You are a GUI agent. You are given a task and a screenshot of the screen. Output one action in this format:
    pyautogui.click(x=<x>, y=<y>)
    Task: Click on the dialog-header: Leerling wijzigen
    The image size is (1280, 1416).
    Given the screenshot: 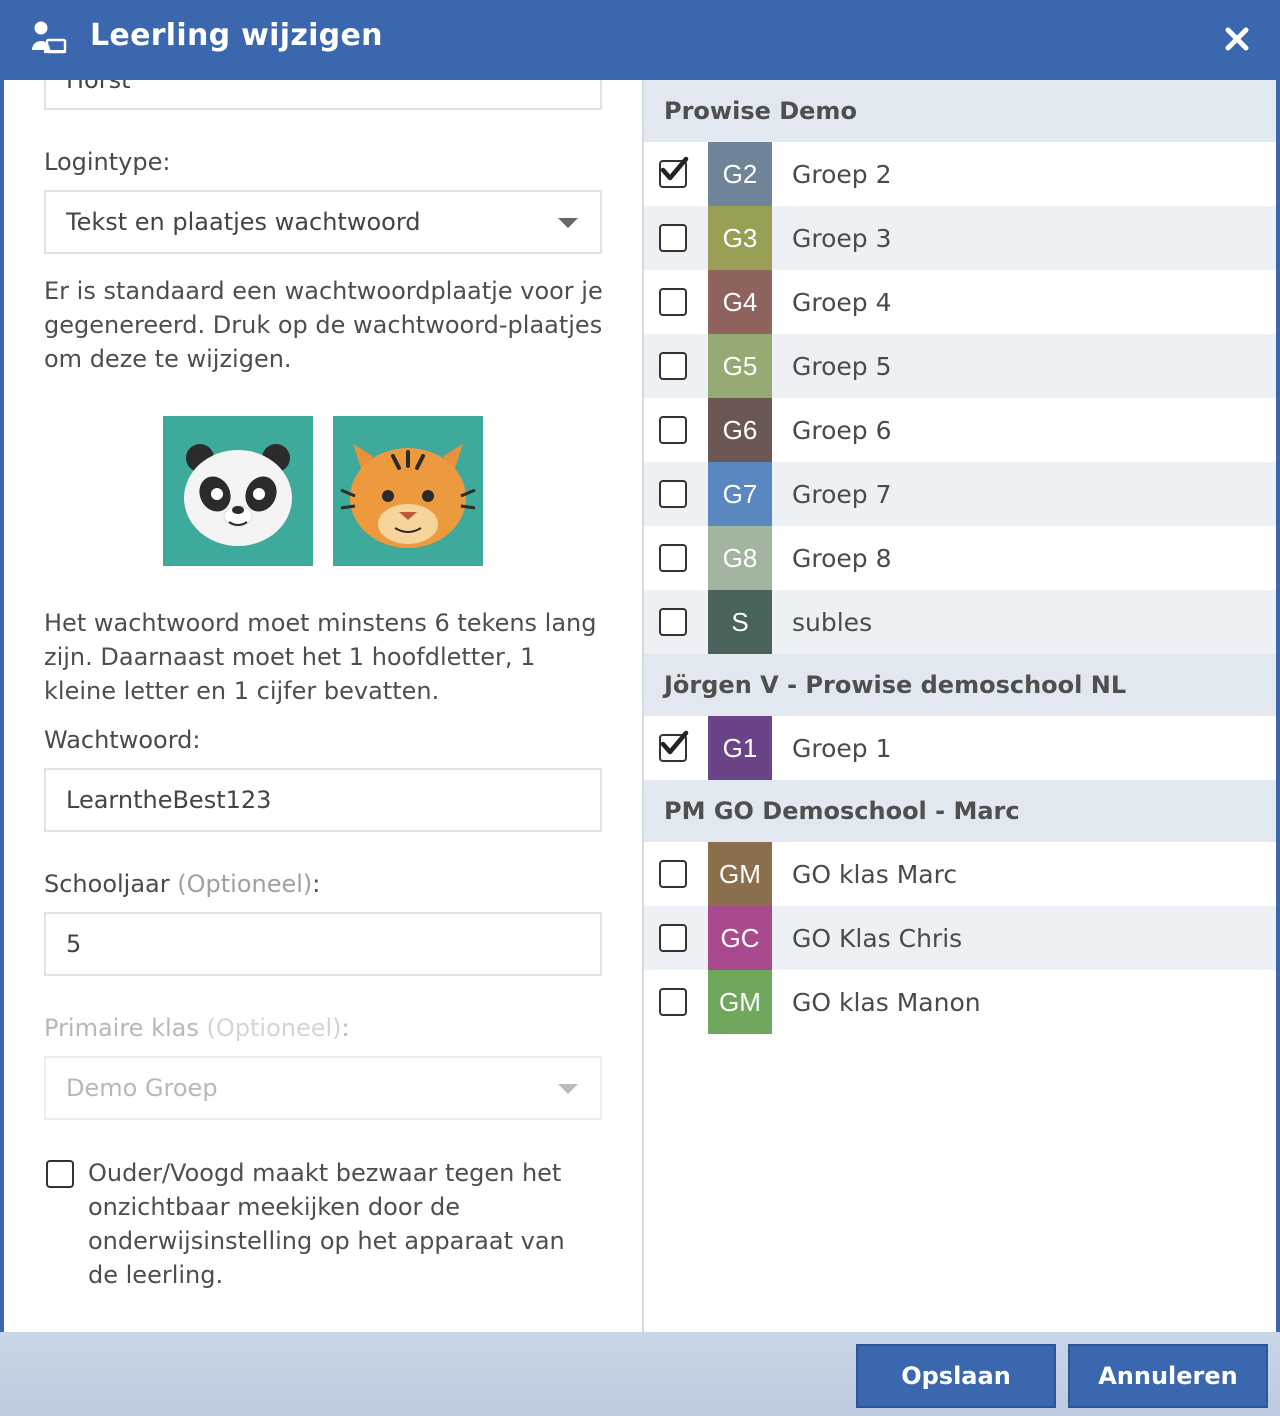 What is the action you would take?
    pyautogui.click(x=640, y=40)
    